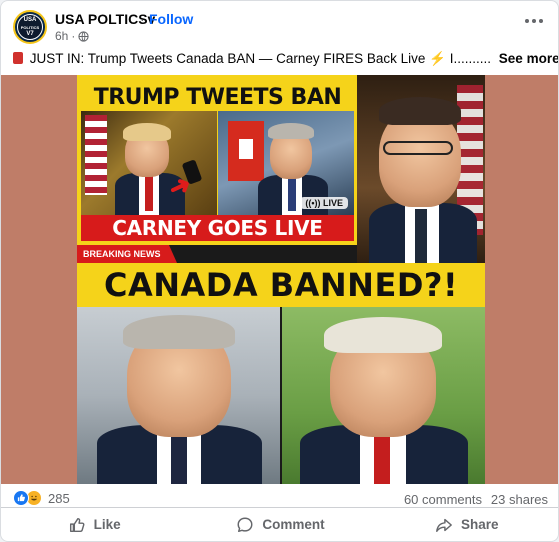 The image size is (559, 542). What do you see at coordinates (83, 36) in the screenshot?
I see `globe-icon` at bounding box center [83, 36].